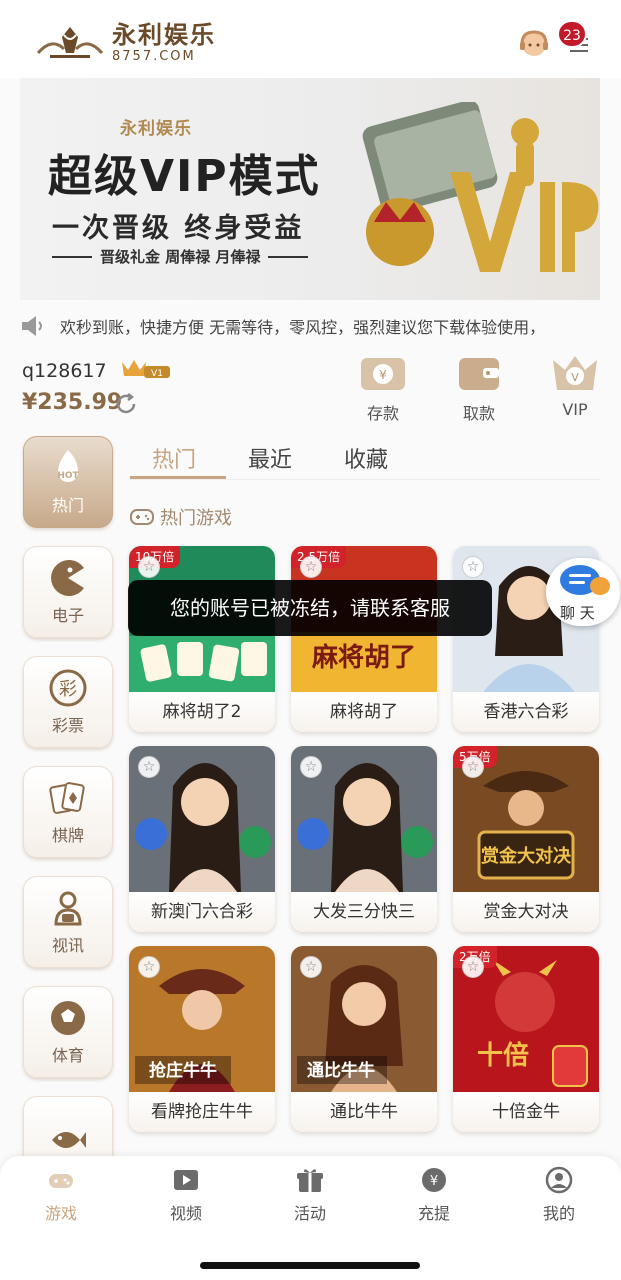 This screenshot has width=621, height=1280. Describe the element at coordinates (183, 1070) in the screenshot. I see `svg-text: 抢庄牛牛` at that location.